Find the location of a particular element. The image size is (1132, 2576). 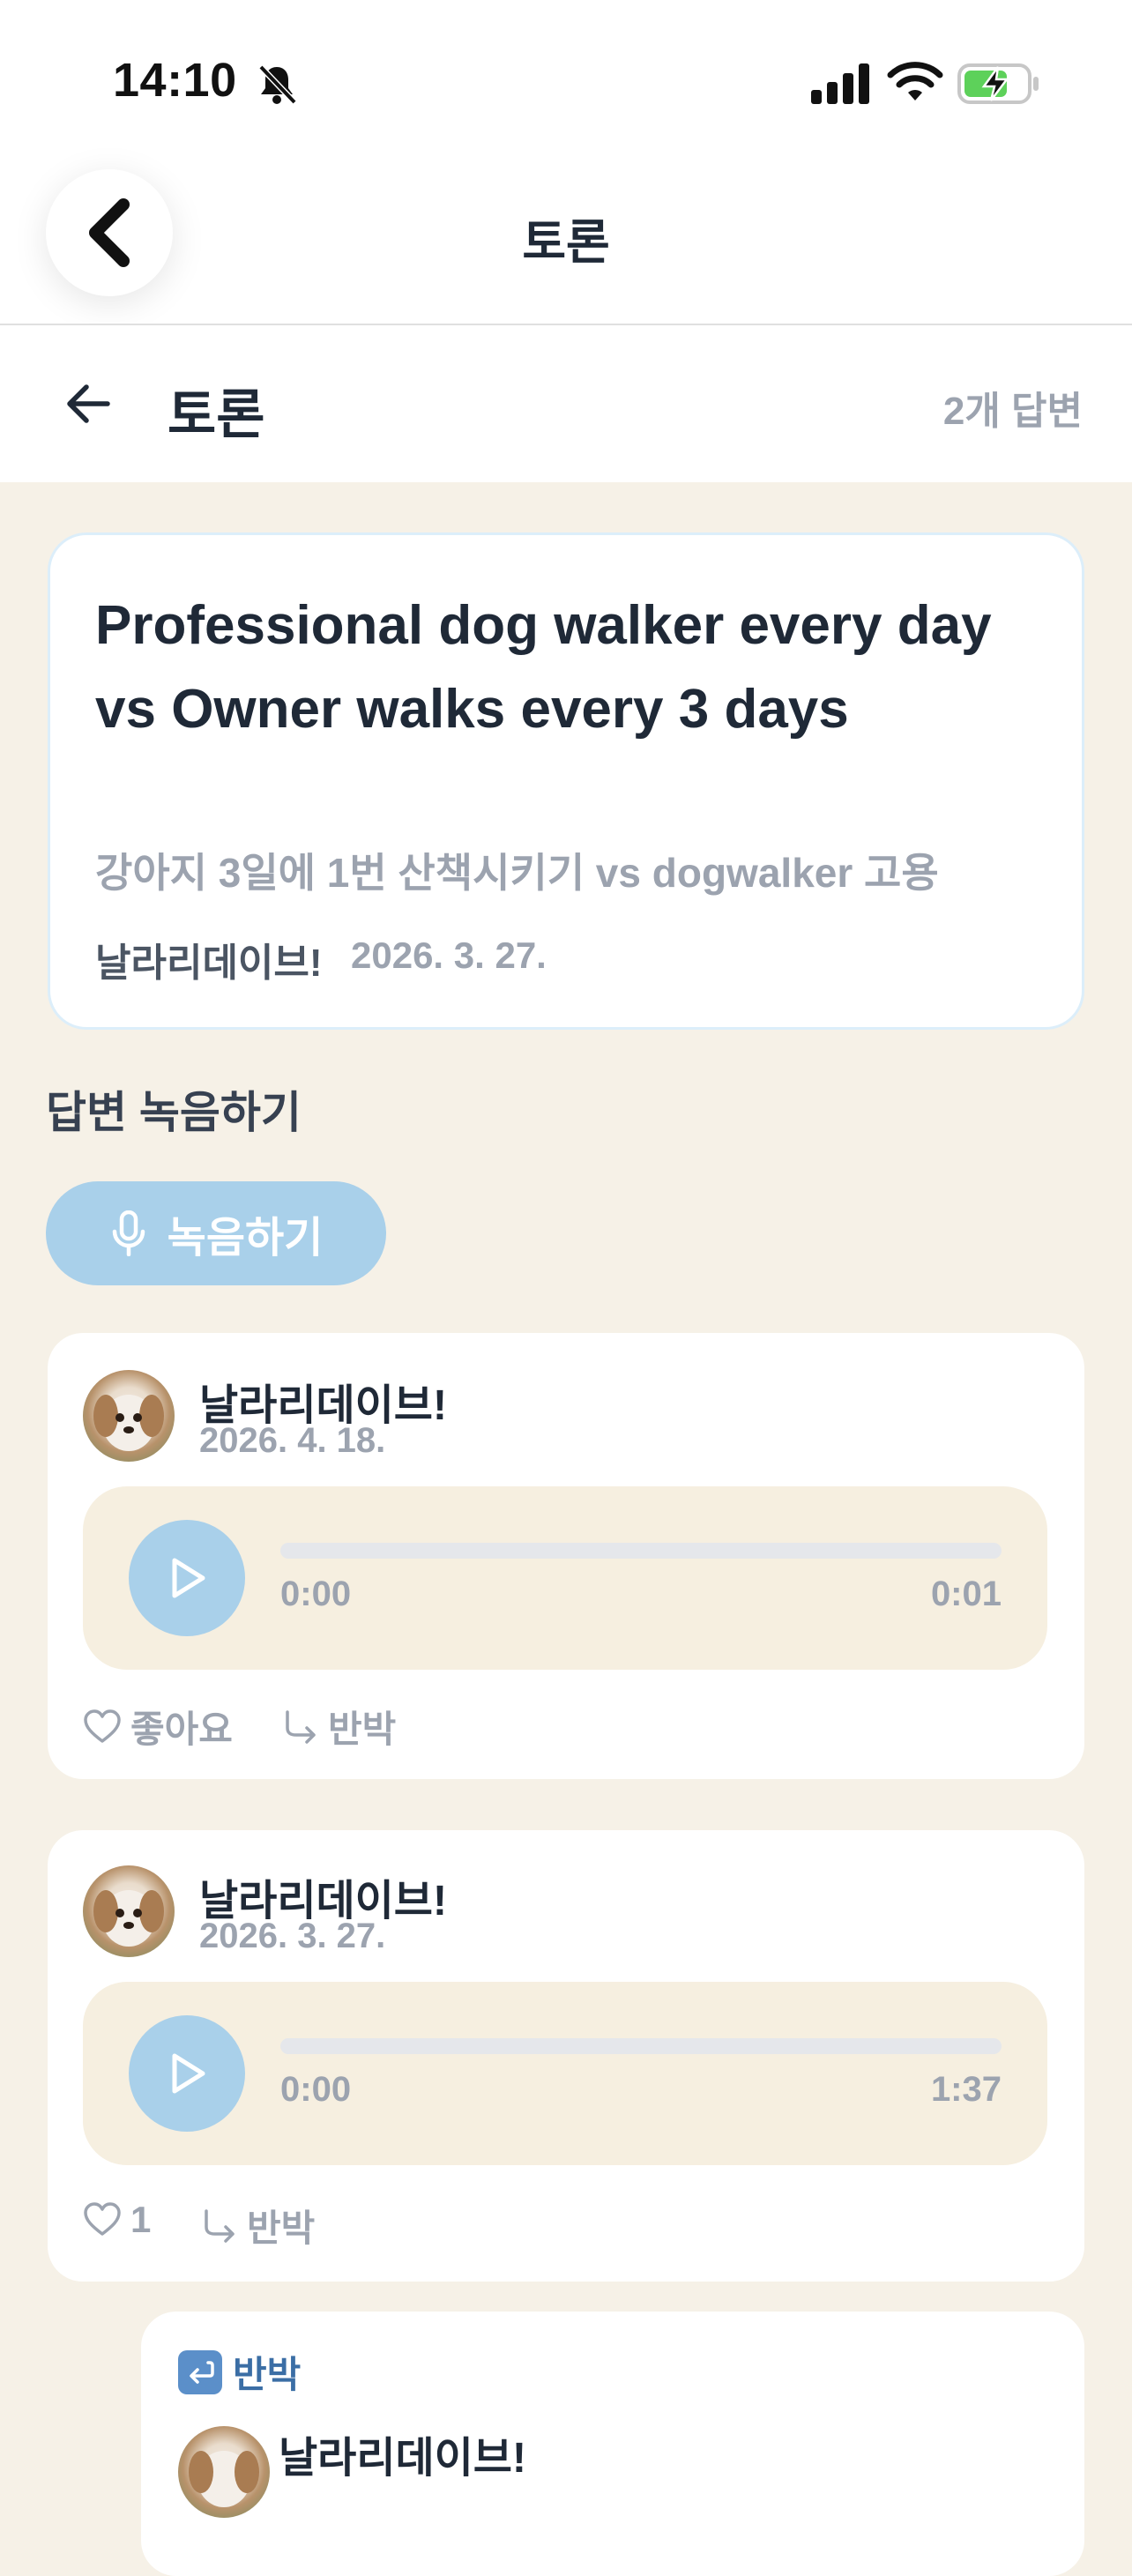

record-section-label: 답변 녹음하기 is located at coordinates (174, 1112).